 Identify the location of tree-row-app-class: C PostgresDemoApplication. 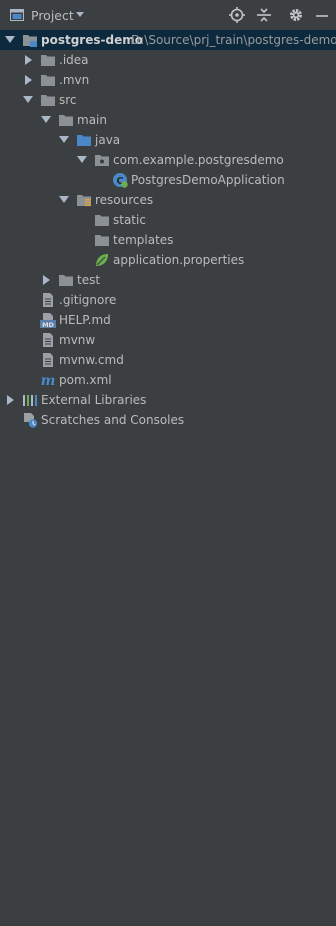
(168, 180).